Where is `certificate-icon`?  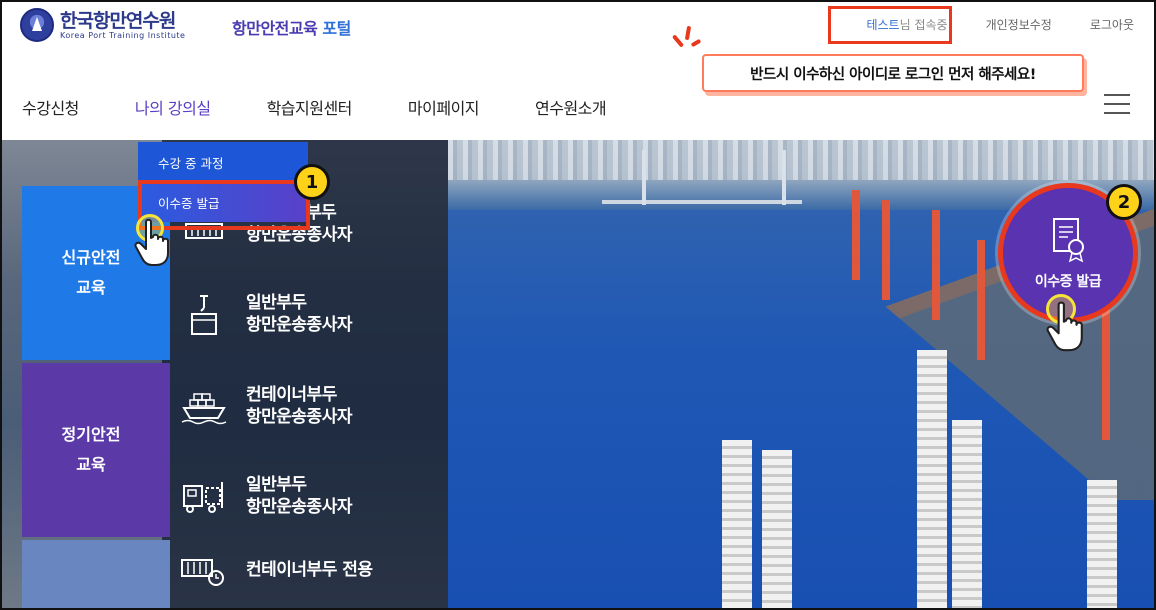
certificate-icon is located at coordinates (1068, 240).